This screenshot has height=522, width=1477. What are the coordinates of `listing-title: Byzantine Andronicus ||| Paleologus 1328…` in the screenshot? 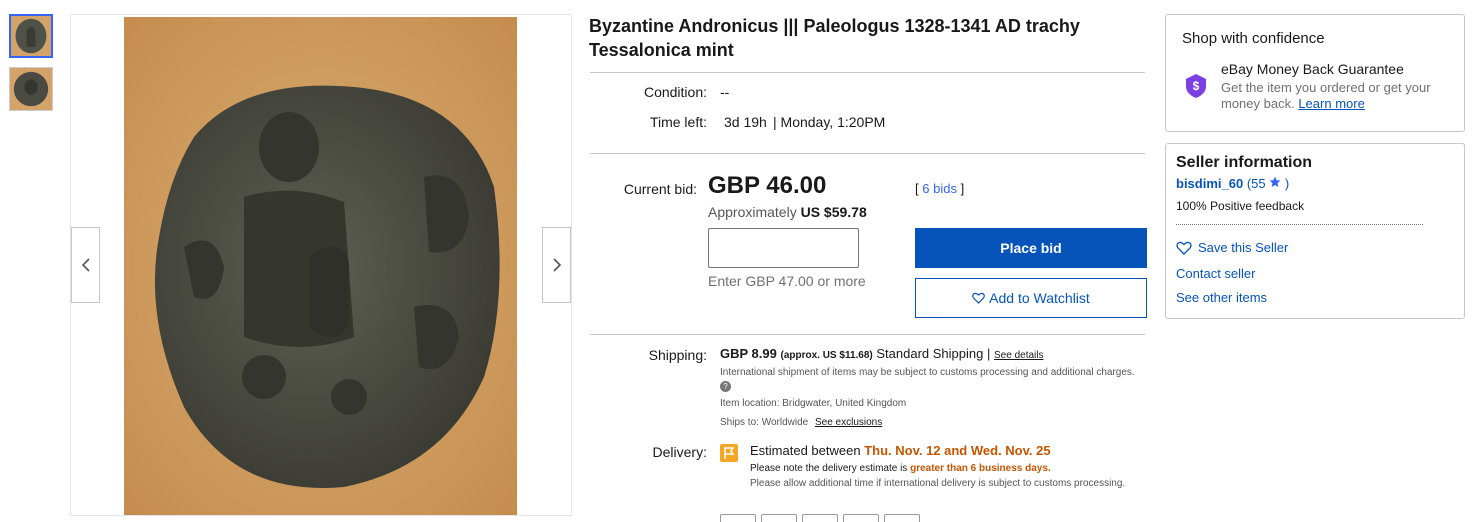 It's located at (834, 38).